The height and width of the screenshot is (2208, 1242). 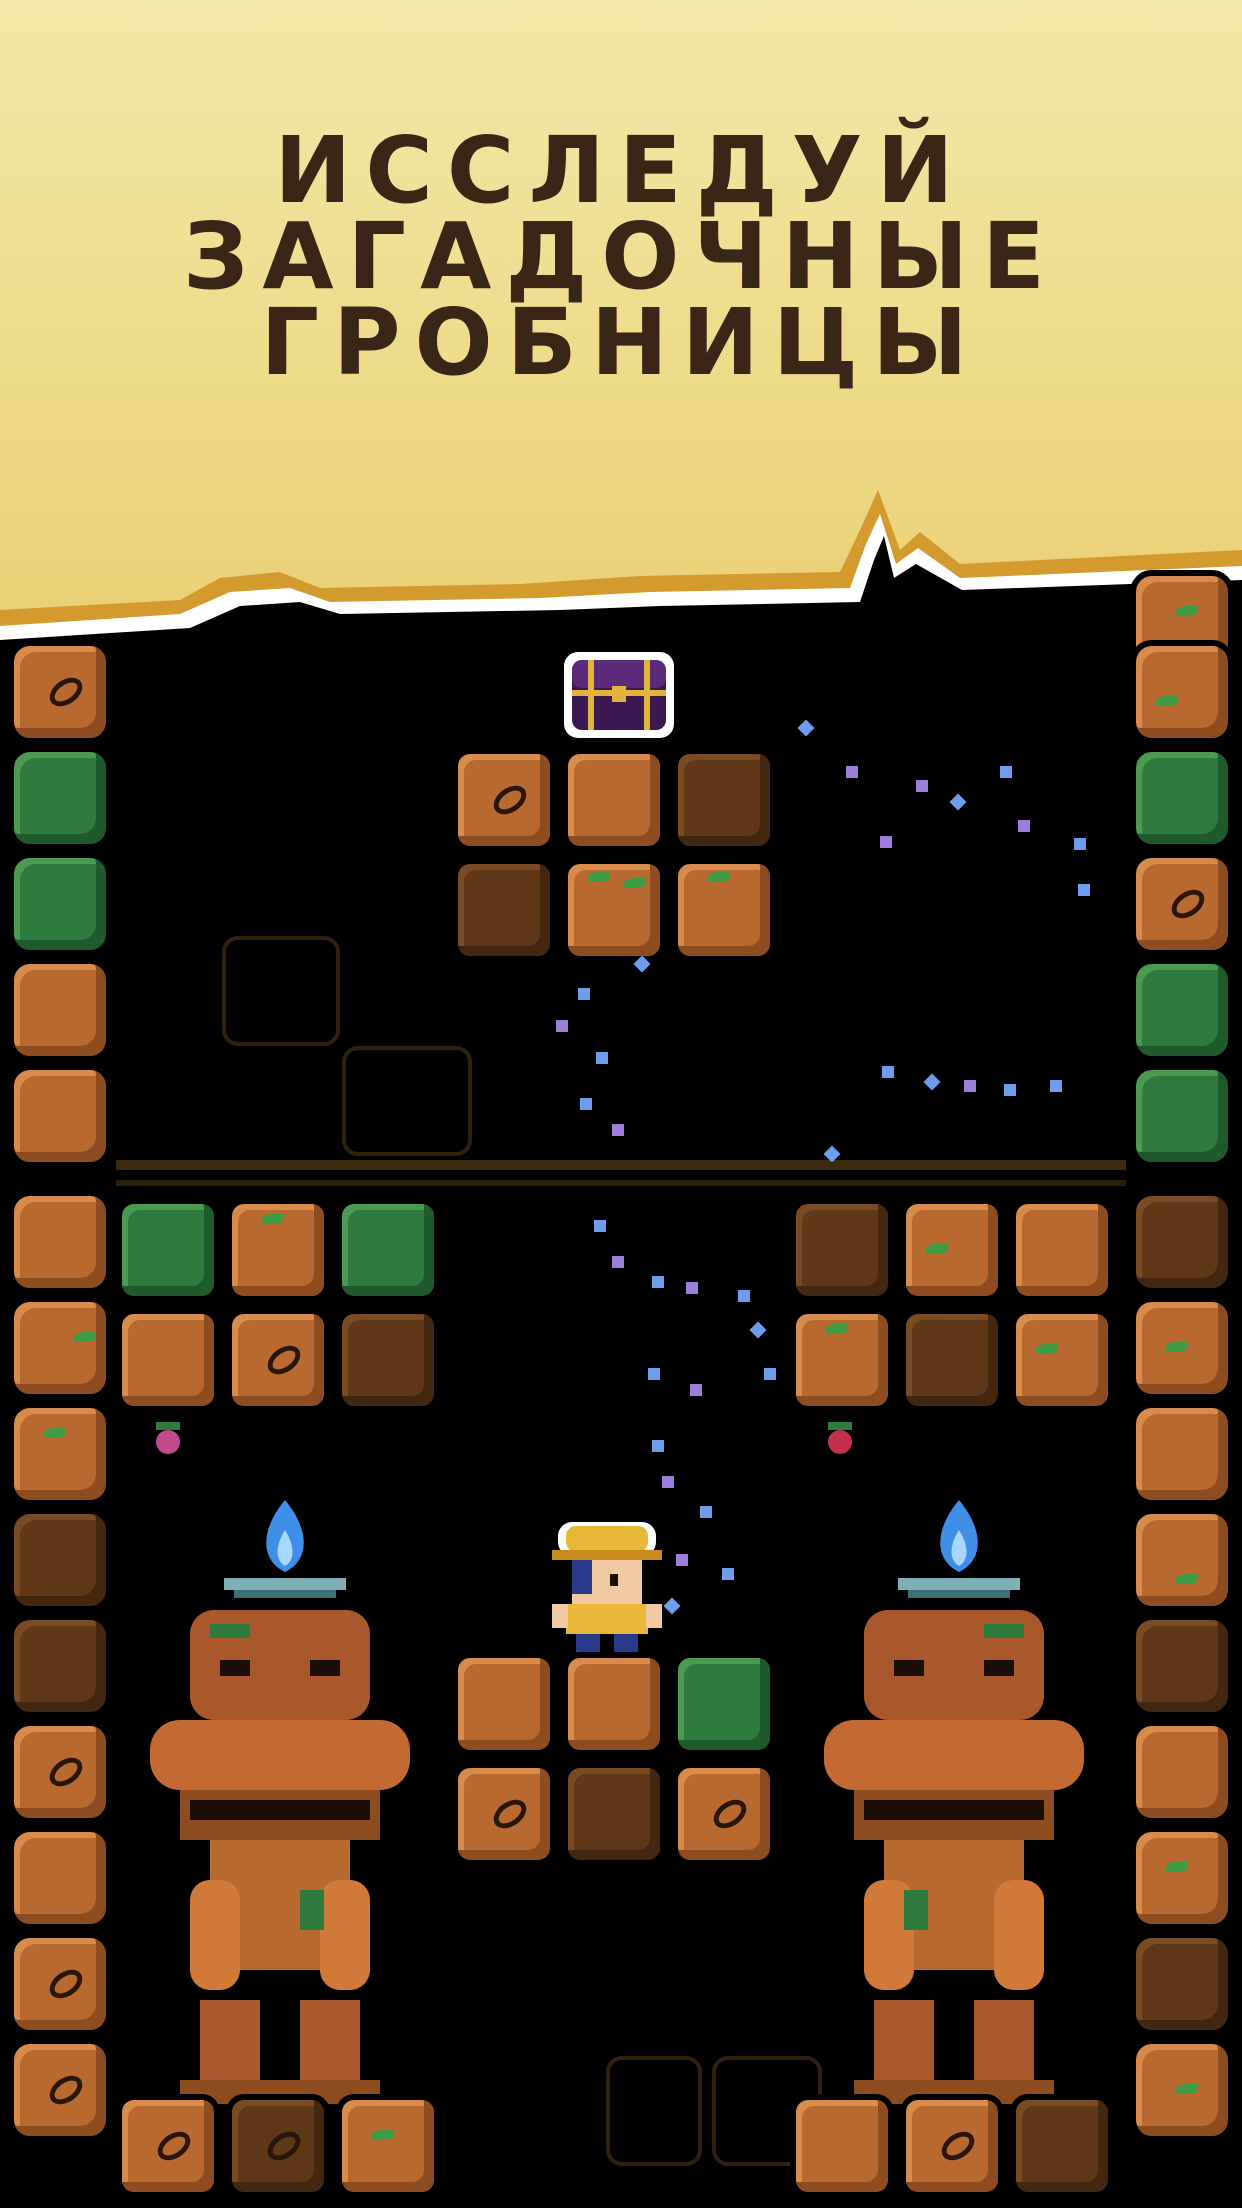 I want to click on headline-line-3: ГРОБНИЦЫ, so click(x=621, y=342).